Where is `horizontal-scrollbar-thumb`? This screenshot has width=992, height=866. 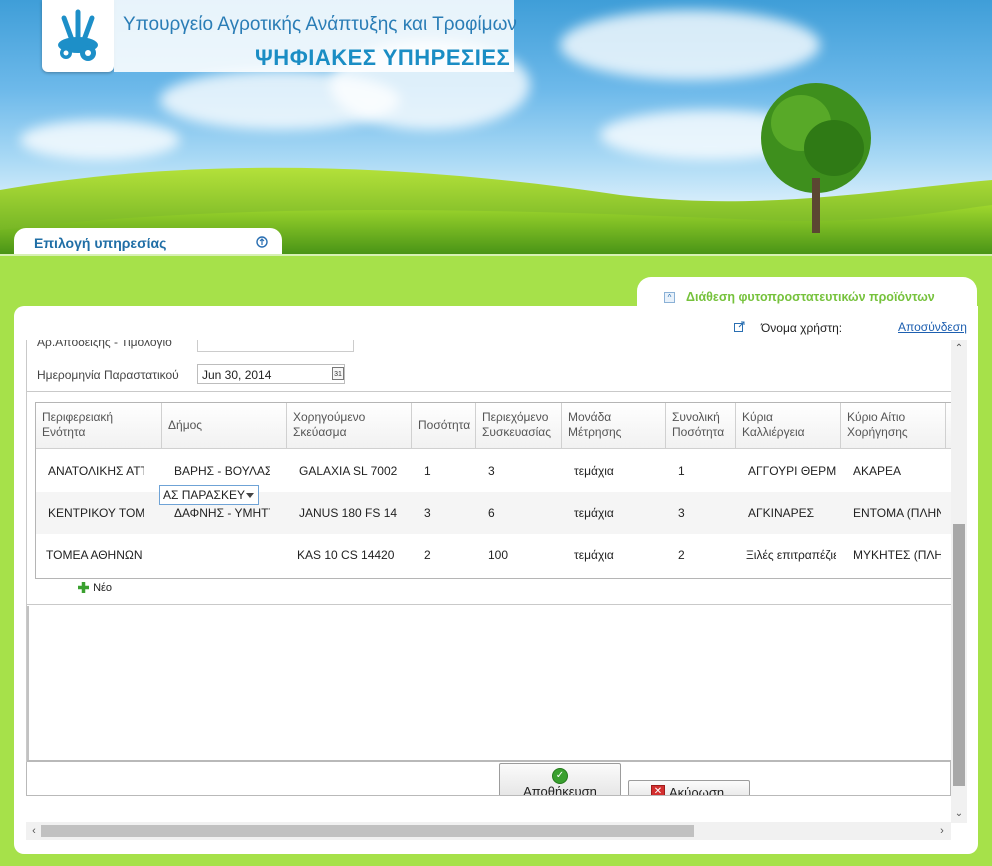 horizontal-scrollbar-thumb is located at coordinates (367, 831).